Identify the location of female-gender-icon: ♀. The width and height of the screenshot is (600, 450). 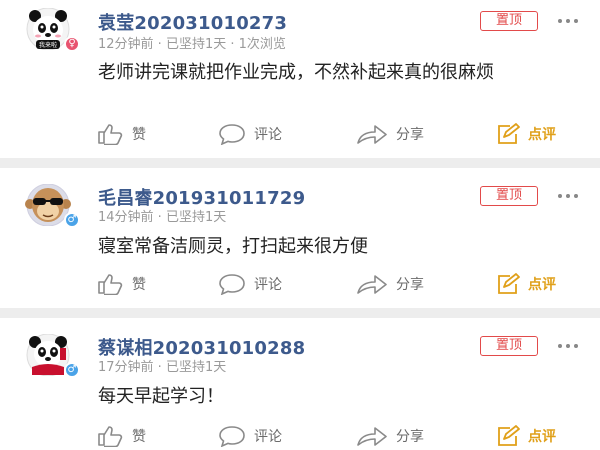
(72, 44).